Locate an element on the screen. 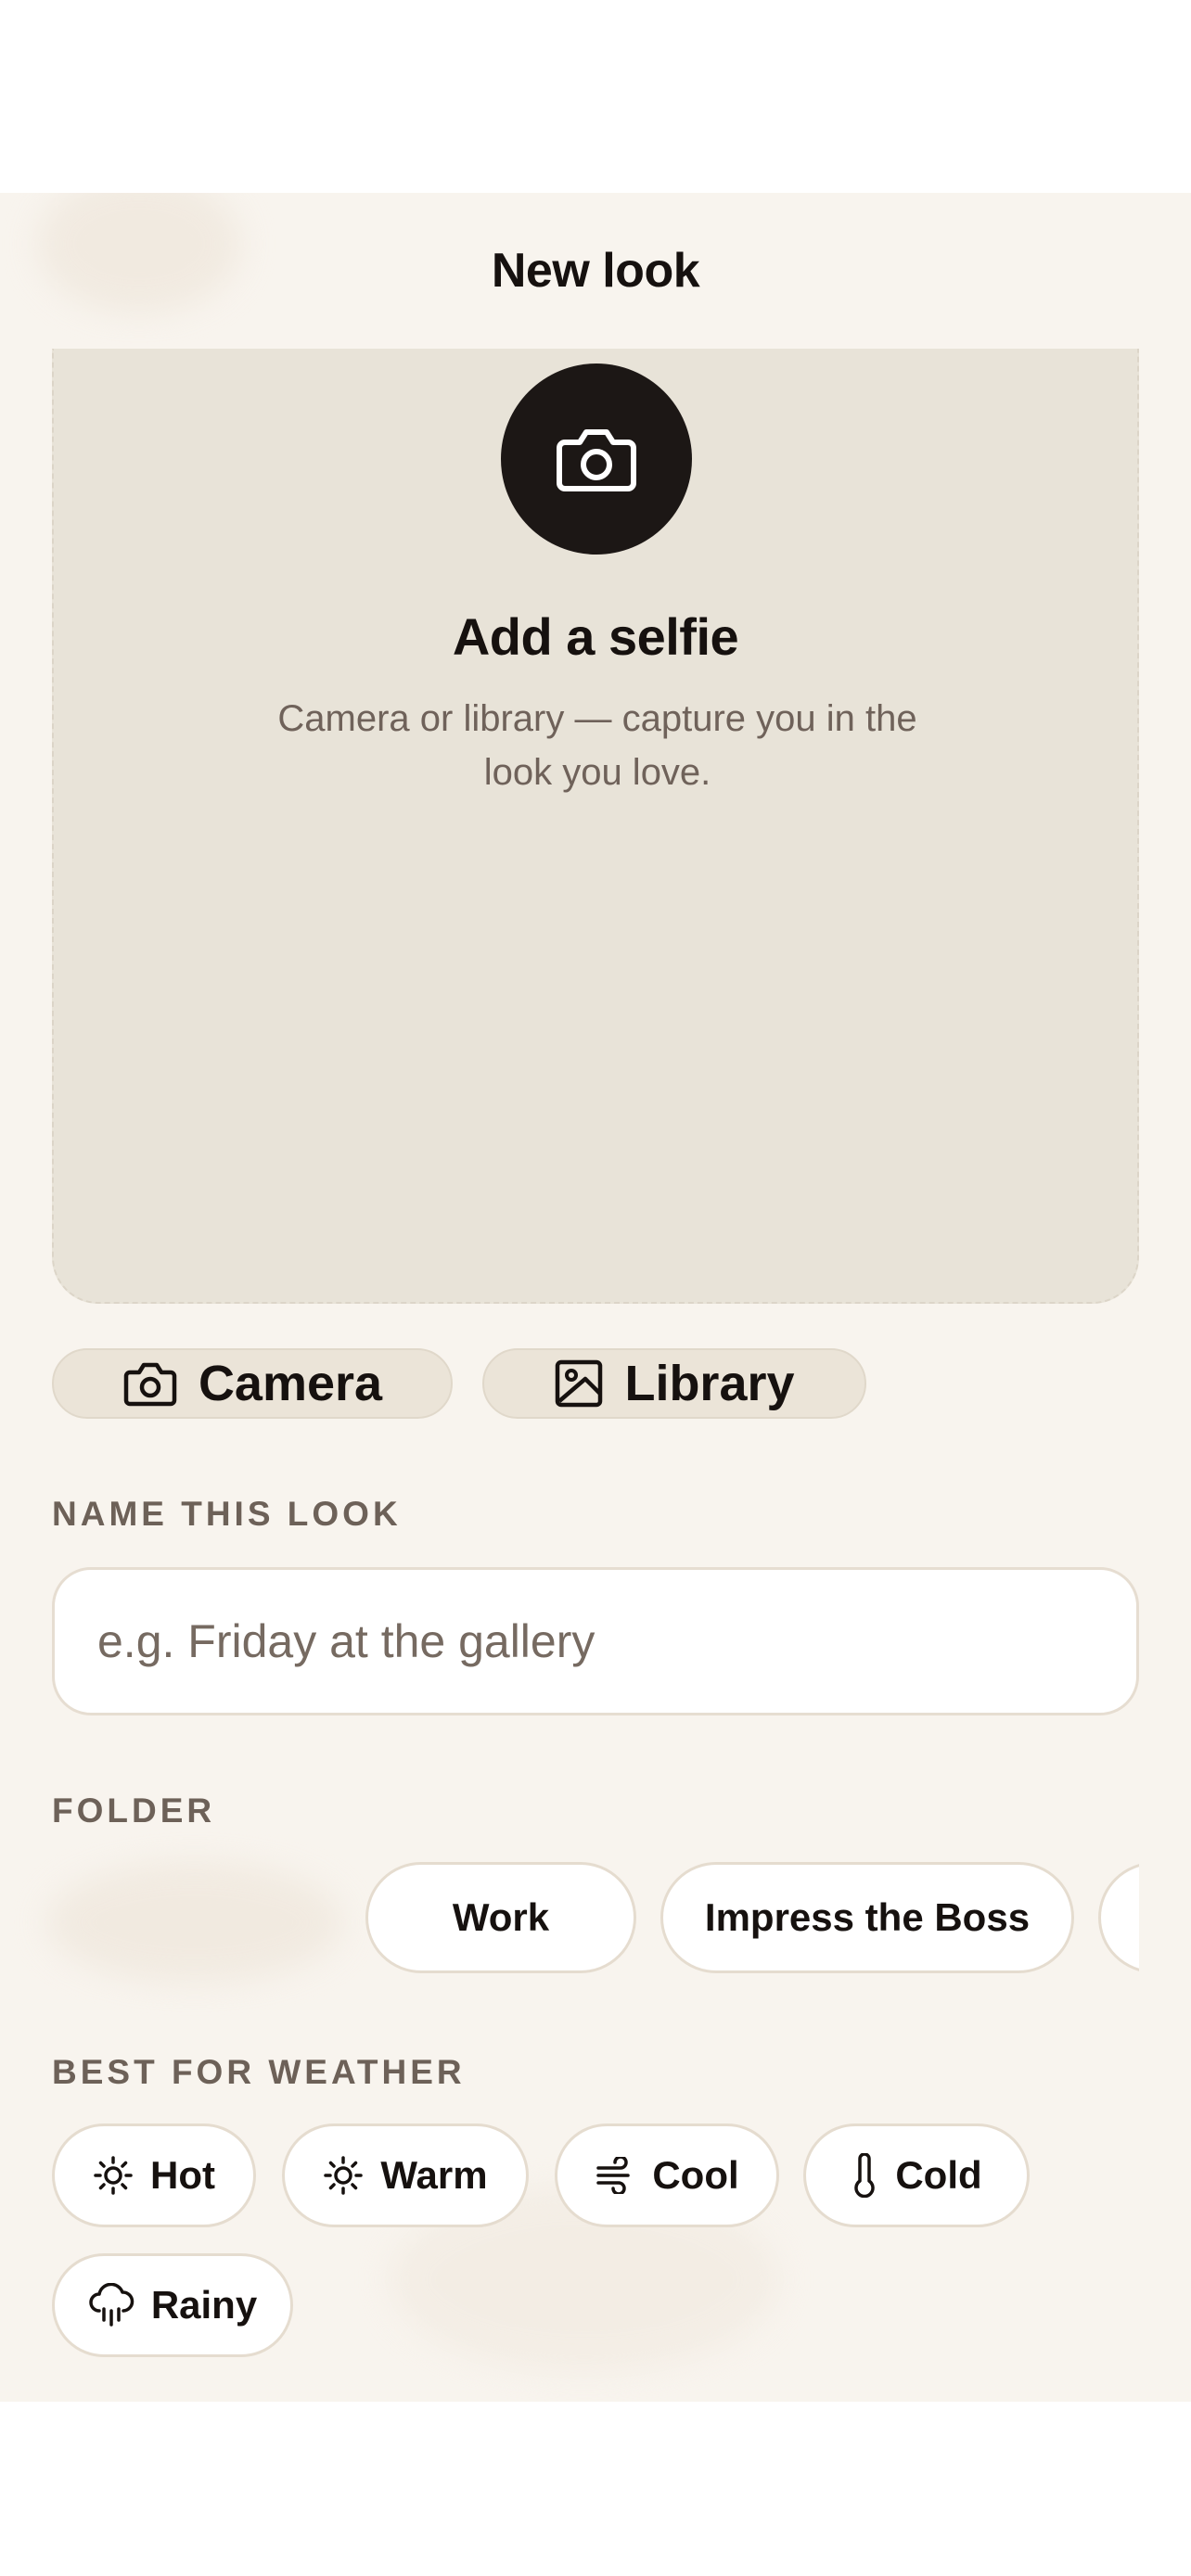  name-section-label: NAME THIS LOOK is located at coordinates (227, 1514).